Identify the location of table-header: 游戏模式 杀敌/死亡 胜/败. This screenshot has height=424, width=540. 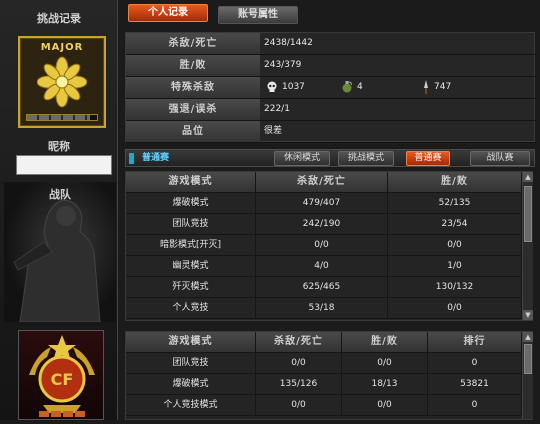
(324, 182).